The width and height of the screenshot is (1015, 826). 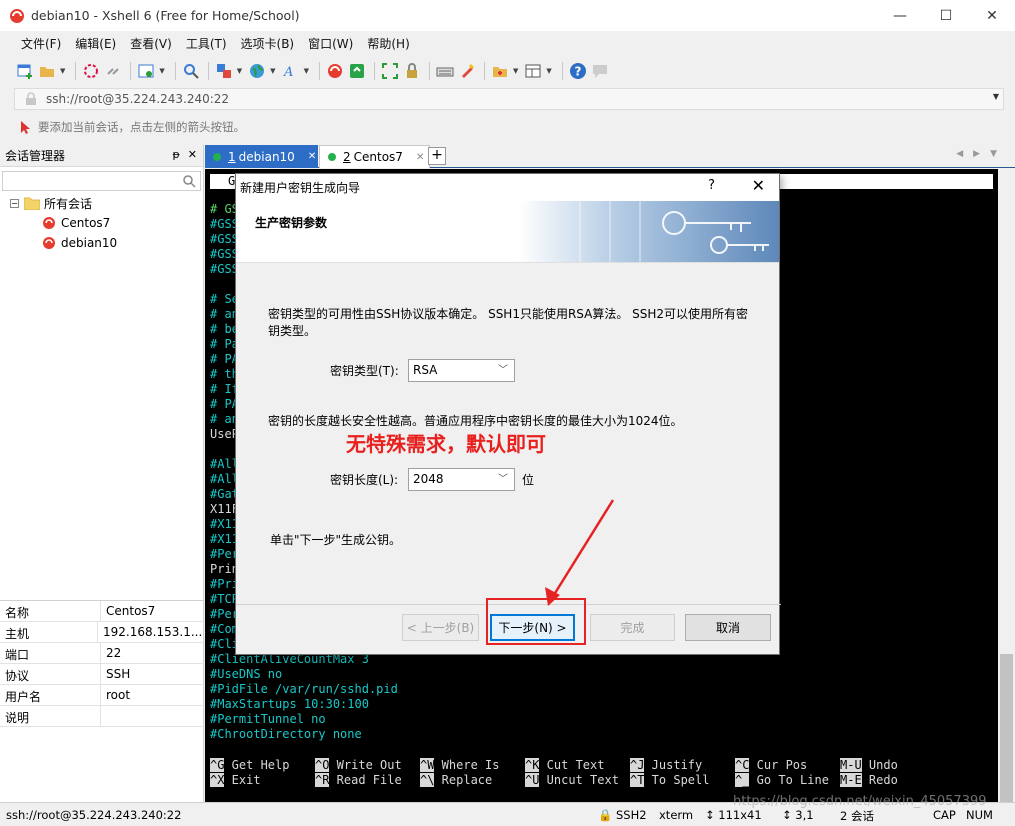 What do you see at coordinates (461, 370) in the screenshot?
I see `key-type-select: RSA ﹀` at bounding box center [461, 370].